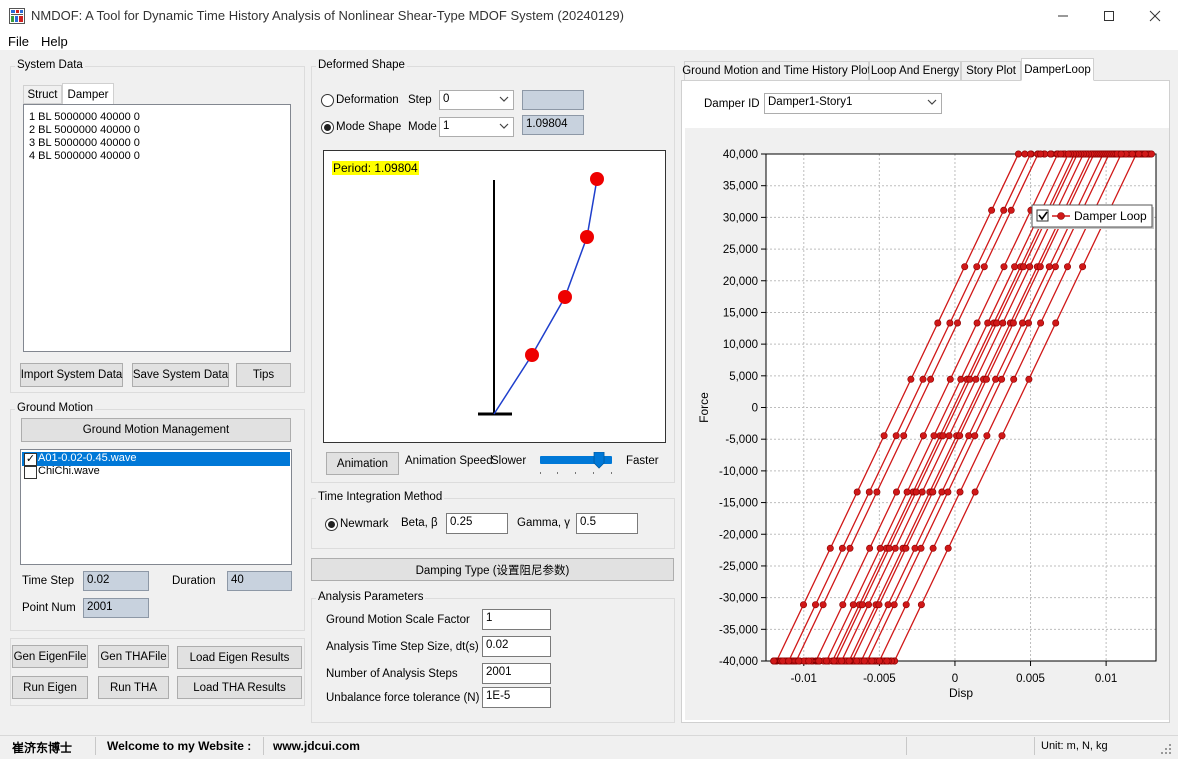 Image resolution: width=1178 pixels, height=759 pixels. What do you see at coordinates (17, 16) in the screenshot?
I see `app-icon` at bounding box center [17, 16].